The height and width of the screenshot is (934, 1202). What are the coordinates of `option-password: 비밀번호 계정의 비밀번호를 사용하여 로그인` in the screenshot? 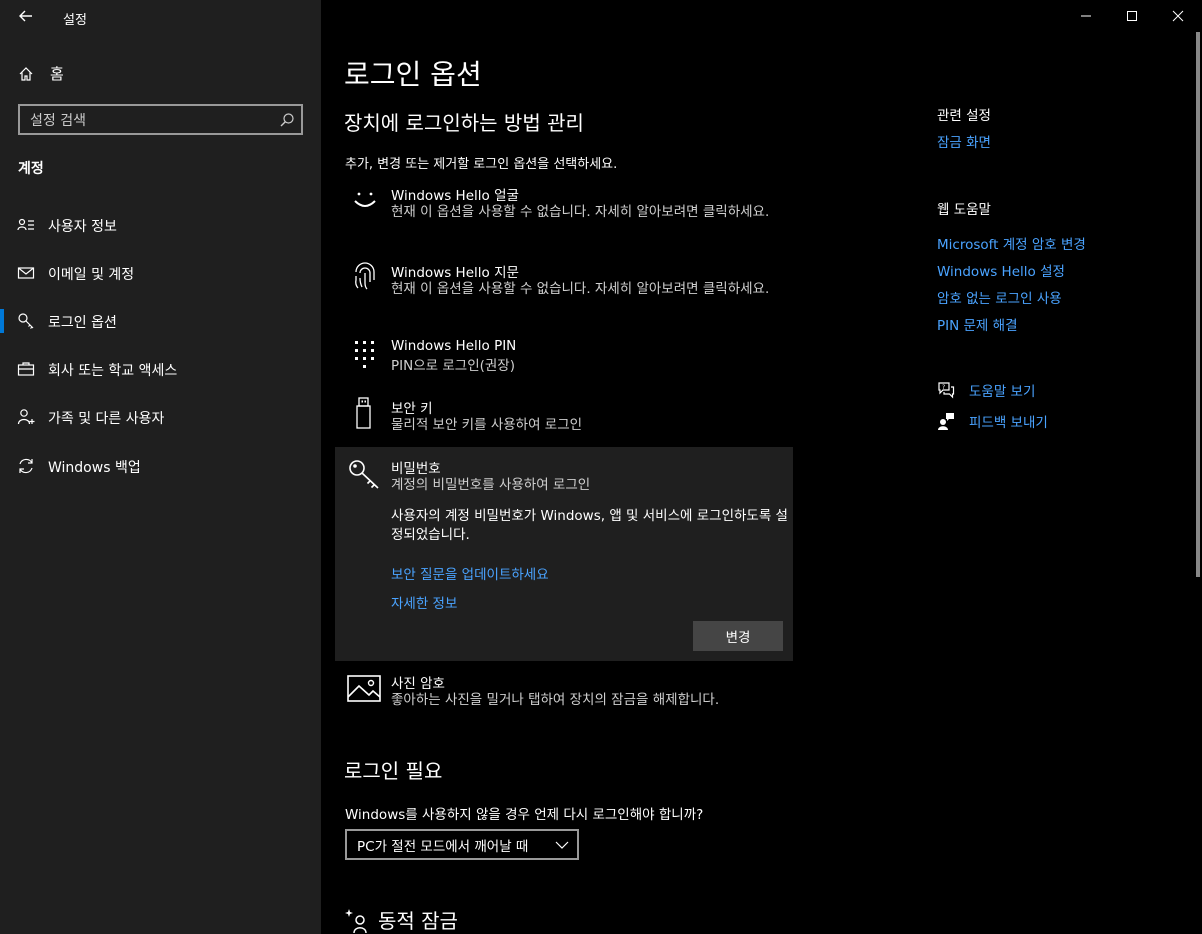 It's located at (564, 477).